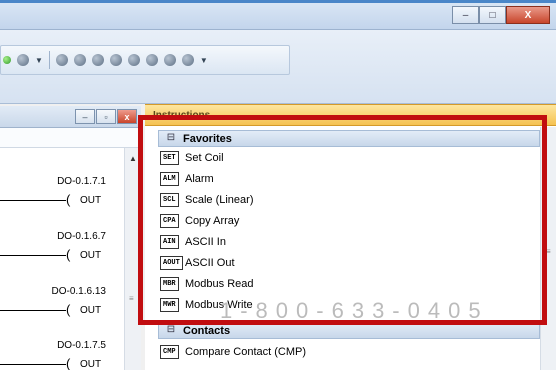  I want to click on network-icon, so click(79, 60).